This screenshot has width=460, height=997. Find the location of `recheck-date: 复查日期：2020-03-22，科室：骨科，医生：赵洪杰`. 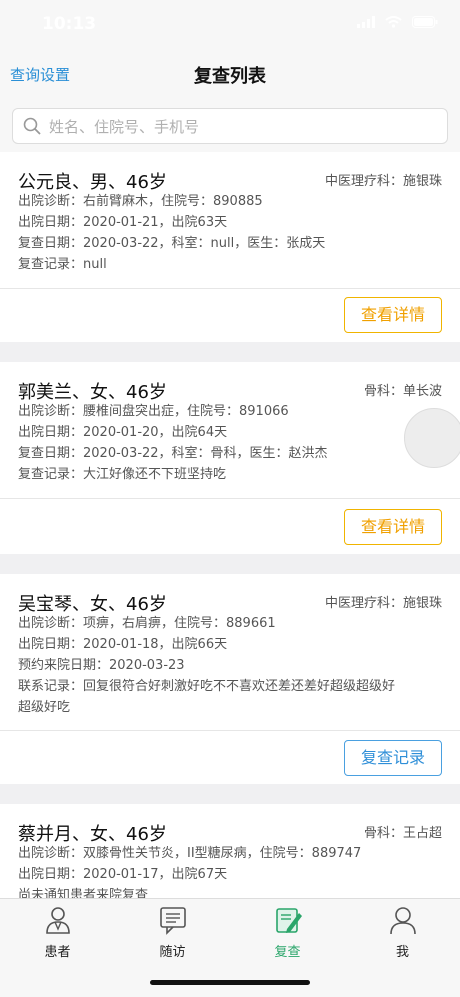

recheck-date: 复查日期：2020-03-22，科室：骨科，医生：赵洪杰 is located at coordinates (173, 453).